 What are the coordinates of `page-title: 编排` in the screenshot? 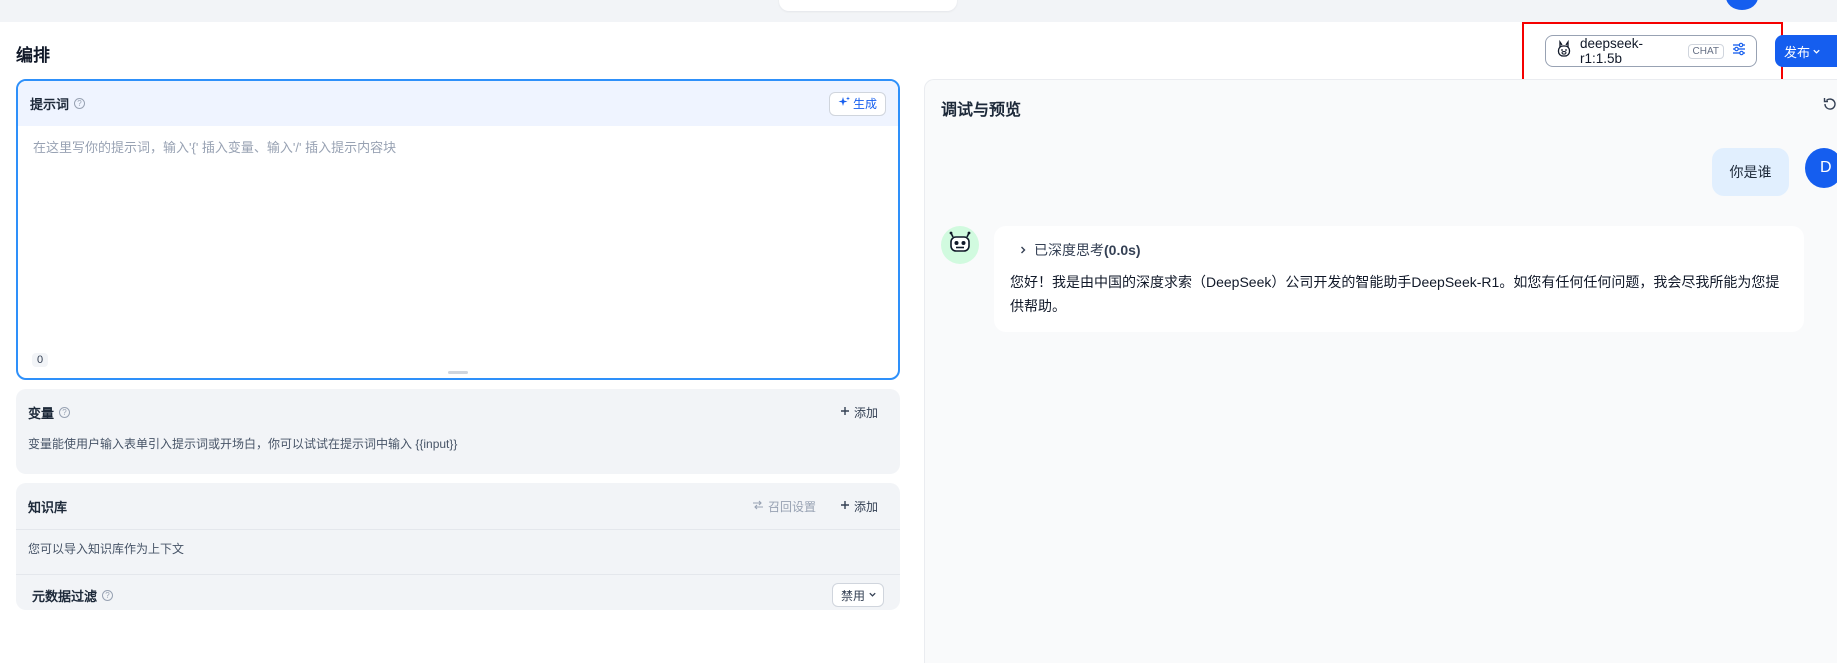 It's located at (33, 55).